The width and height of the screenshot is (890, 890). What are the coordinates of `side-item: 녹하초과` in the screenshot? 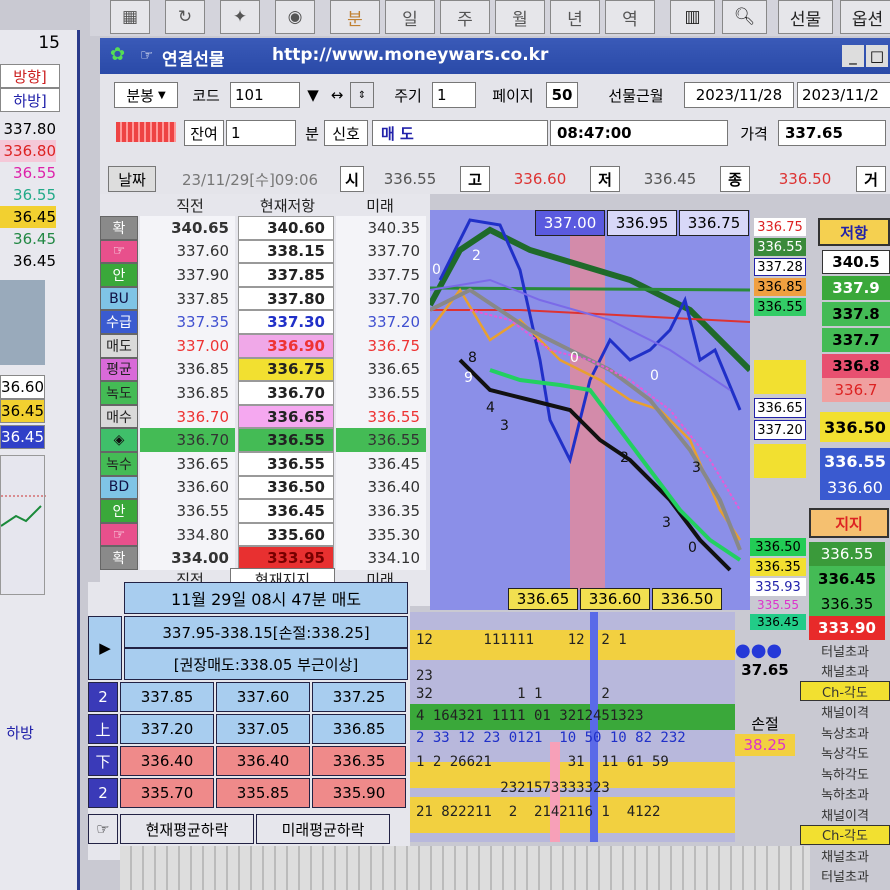 It's located at (845, 795).